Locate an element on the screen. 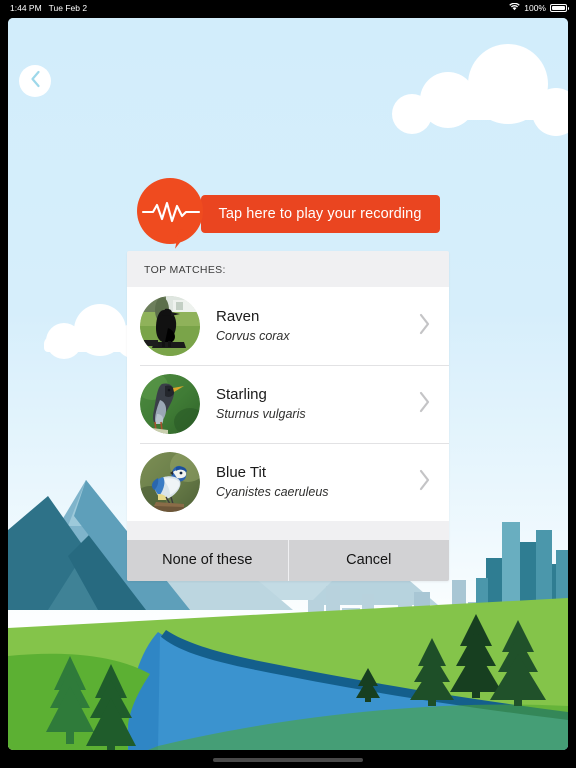 The height and width of the screenshot is (768, 576). status-bar-left: 1:44 PM Tue Feb 2 is located at coordinates (48, 8).